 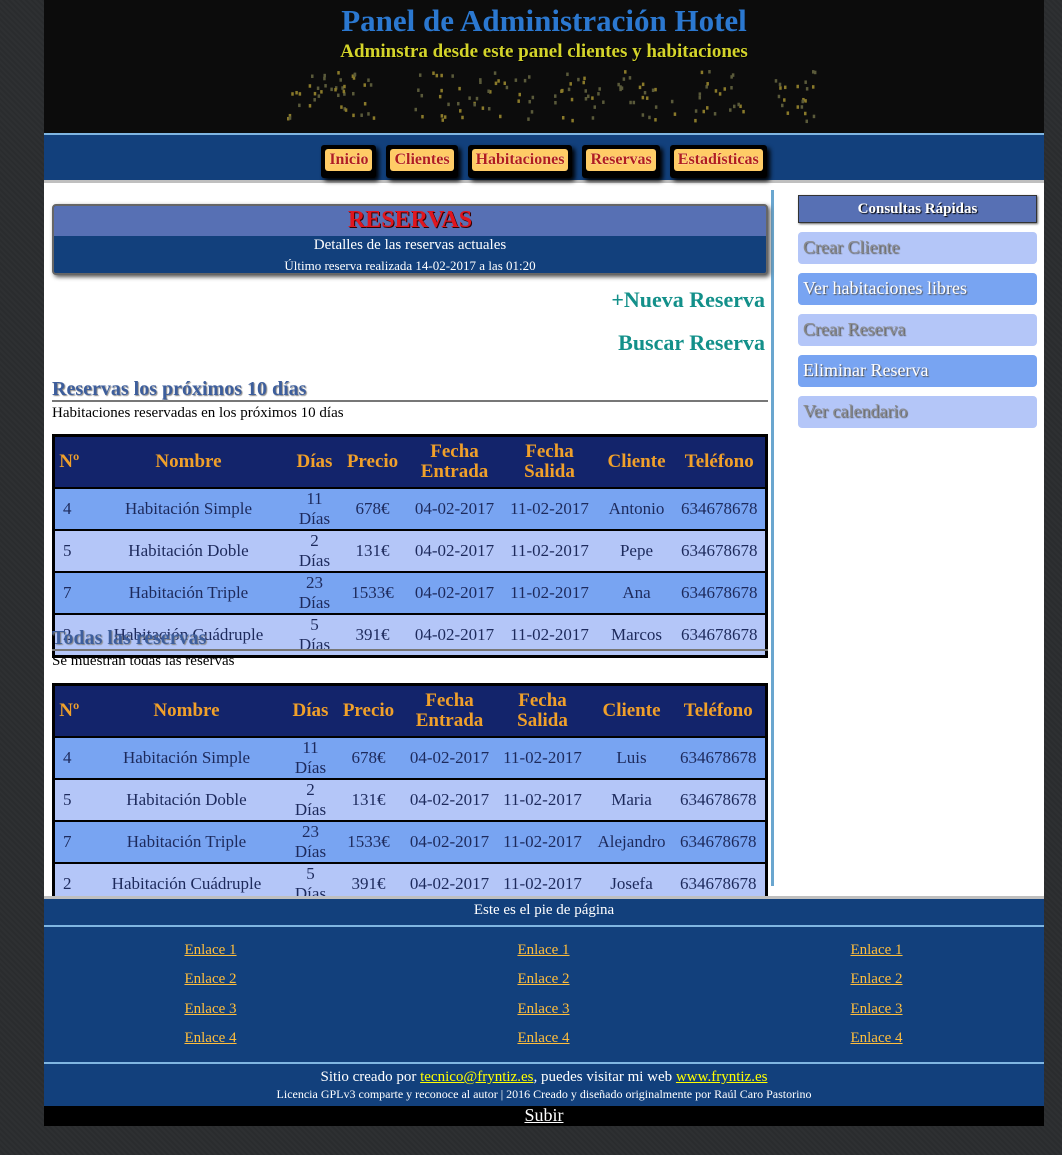 I want to click on nav-item-estadisticas: Estadísticas, so click(x=718, y=161).